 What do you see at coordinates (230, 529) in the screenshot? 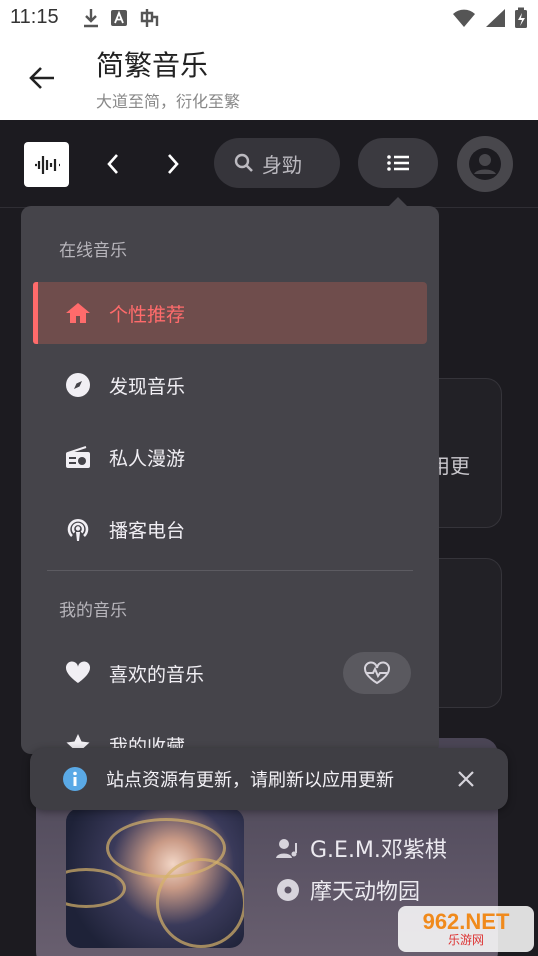
I see `menu-item-podcast: 播客电台` at bounding box center [230, 529].